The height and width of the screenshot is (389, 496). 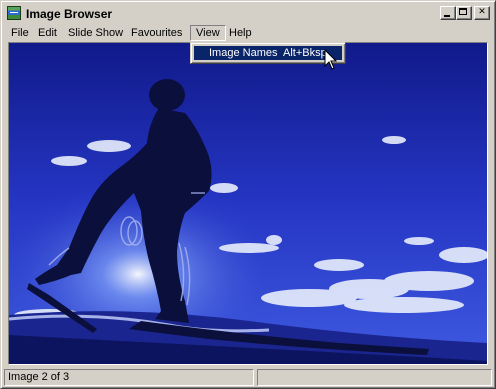 What do you see at coordinates (374, 377) in the screenshot?
I see `status-secondary-pane` at bounding box center [374, 377].